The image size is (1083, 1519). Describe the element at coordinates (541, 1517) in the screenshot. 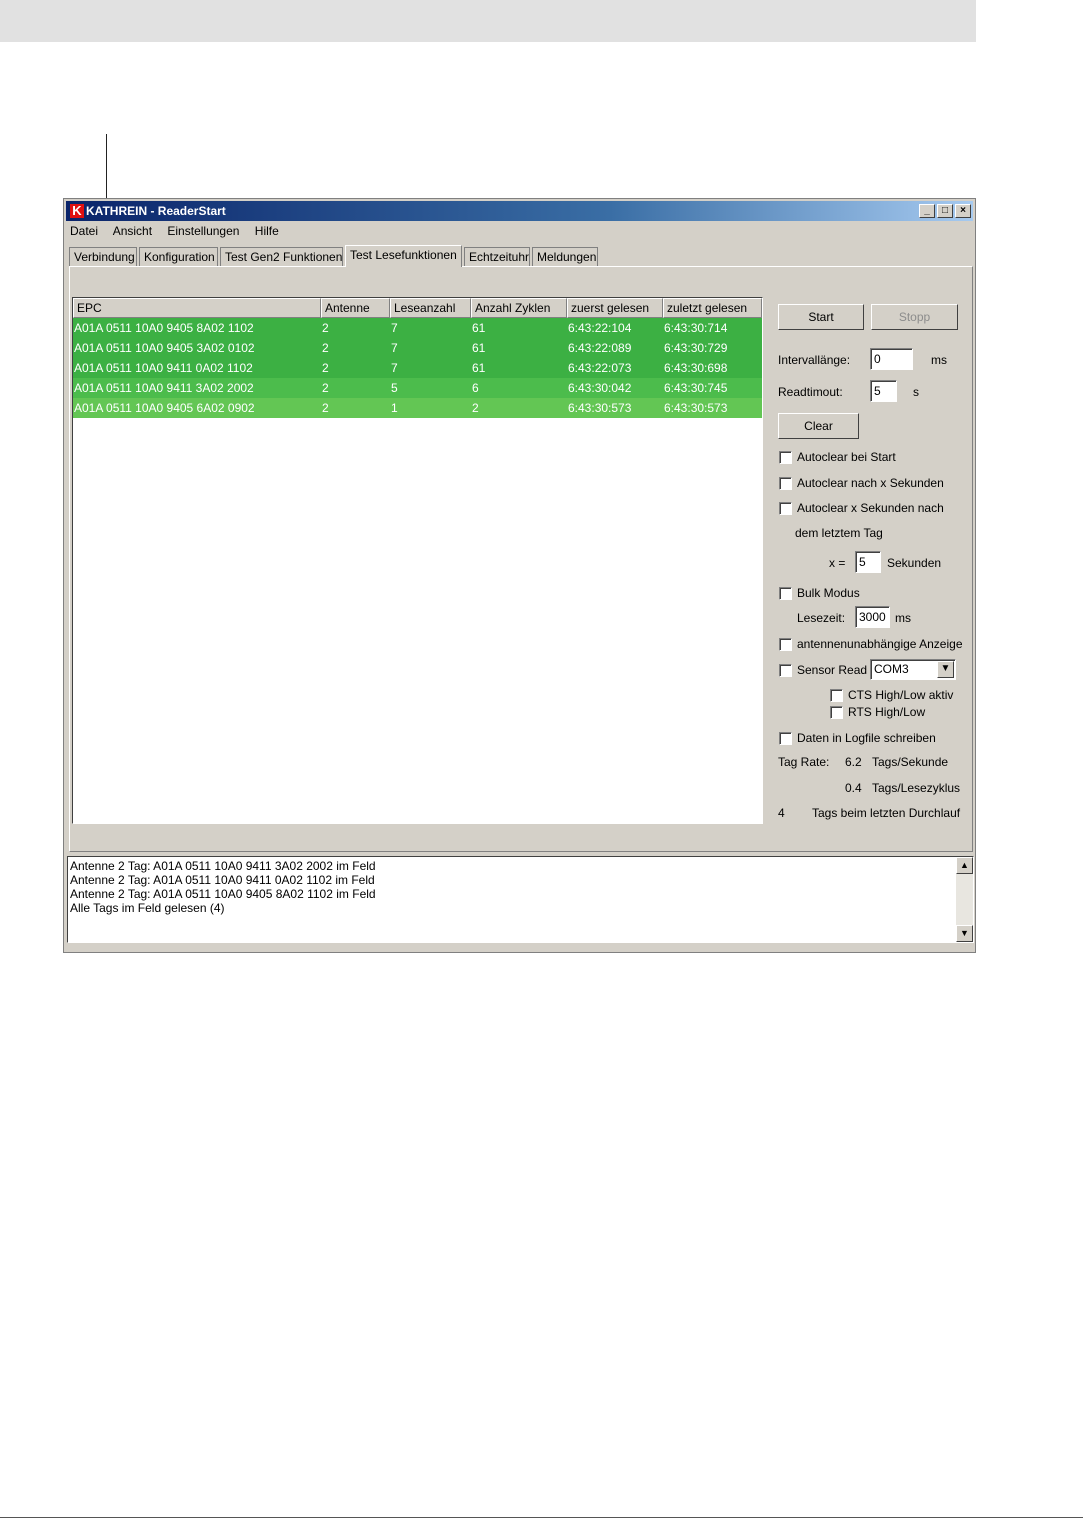

I see `page-footer-rule` at that location.